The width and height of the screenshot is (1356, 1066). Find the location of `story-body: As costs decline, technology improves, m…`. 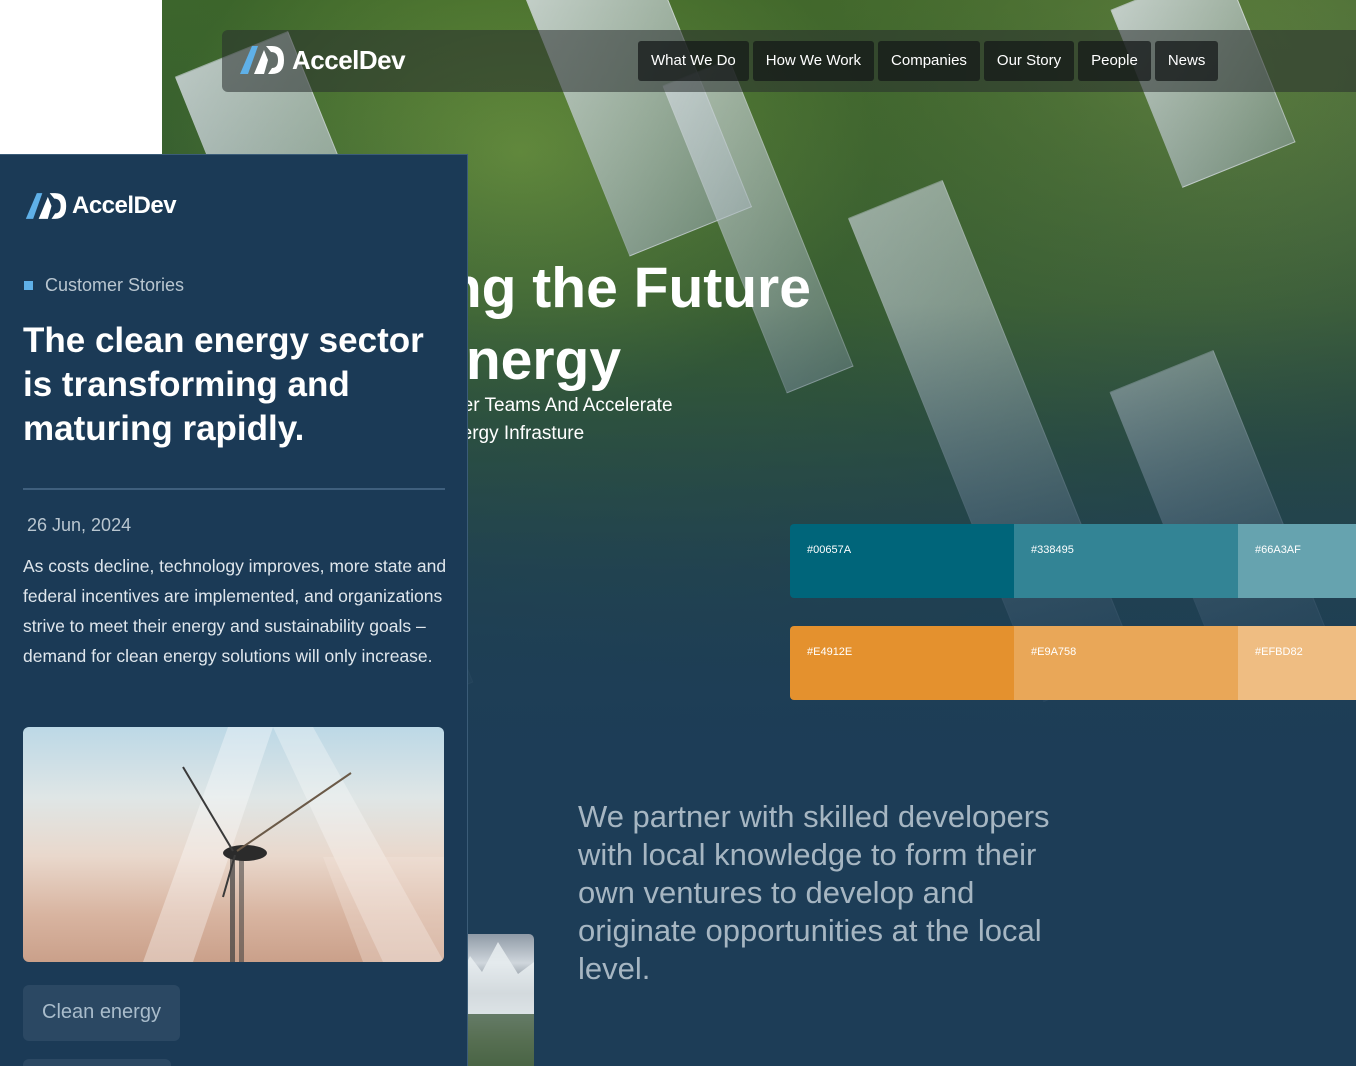

story-body: As costs decline, technology improves, m… is located at coordinates (235, 611).